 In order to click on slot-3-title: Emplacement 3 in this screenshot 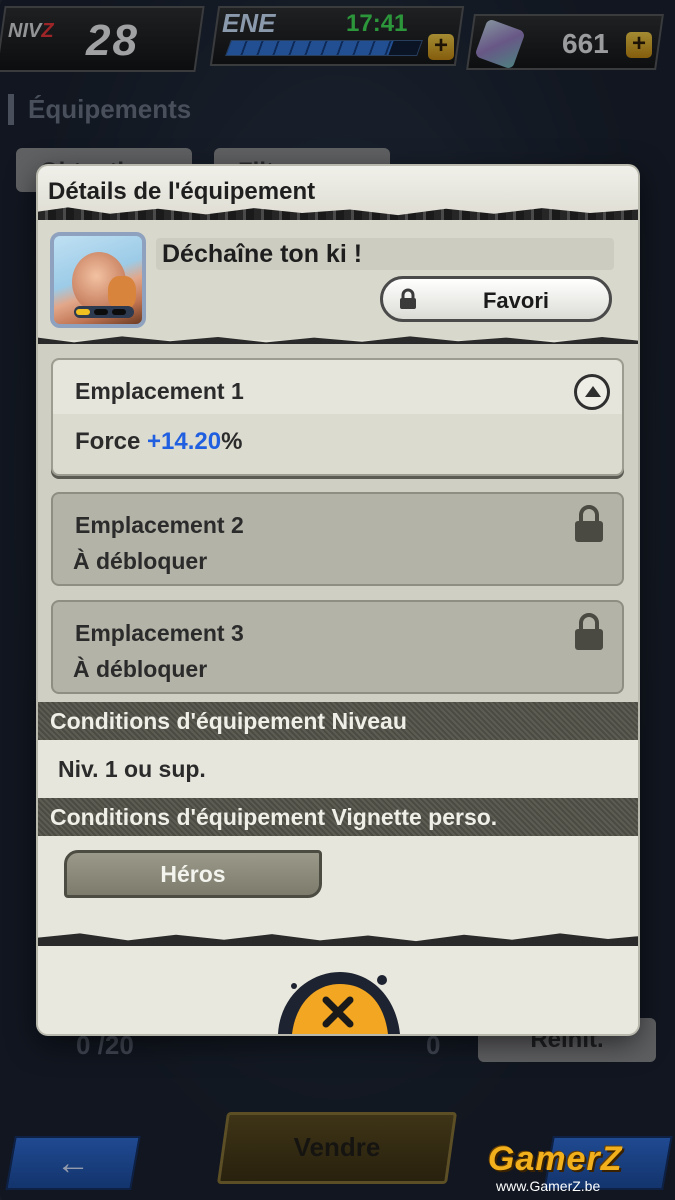, I will do `click(159, 633)`.